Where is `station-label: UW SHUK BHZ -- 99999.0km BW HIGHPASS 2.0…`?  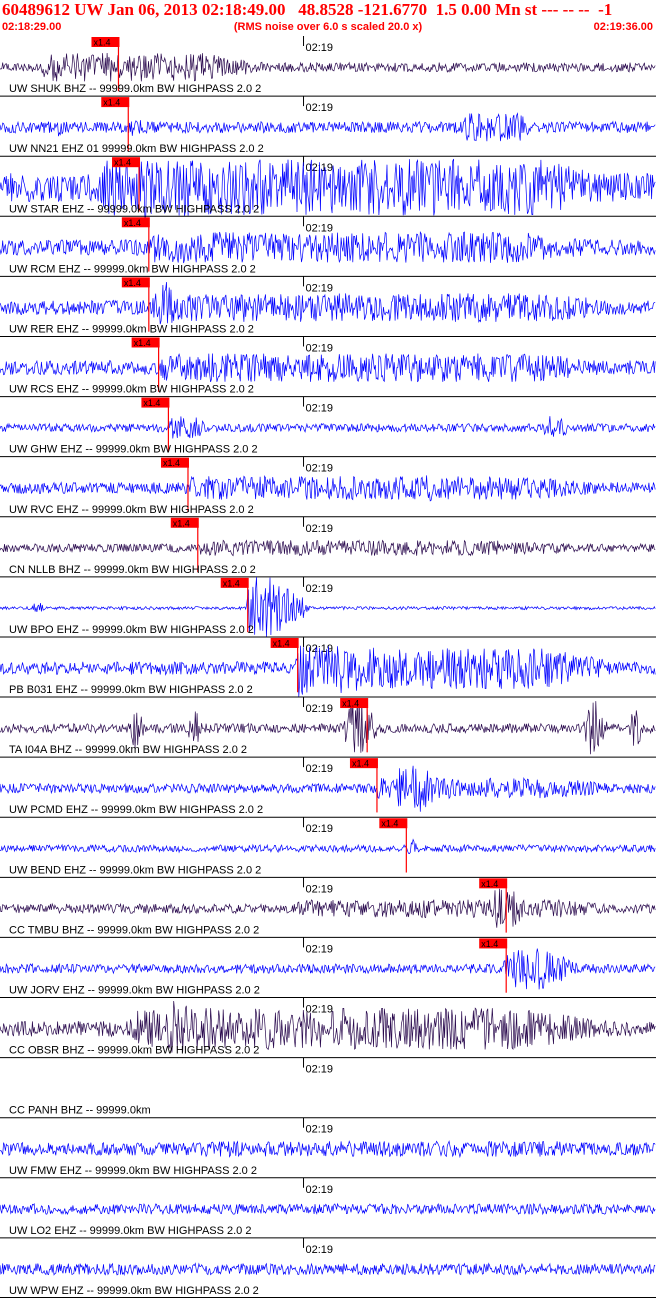 station-label: UW SHUK BHZ -- 99999.0km BW HIGHPASS 2.0… is located at coordinates (135, 89).